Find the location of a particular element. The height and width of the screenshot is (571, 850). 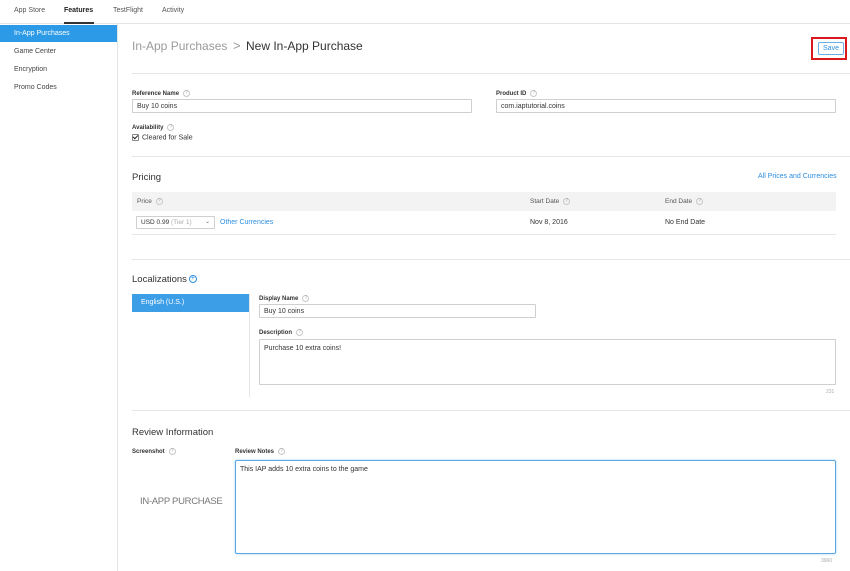

save-button: Save is located at coordinates (831, 48).